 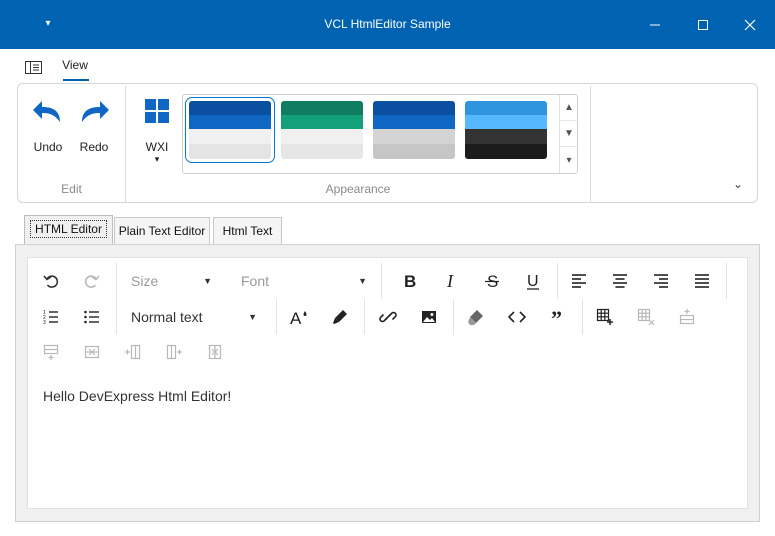 I want to click on gallery-expand-icon: ▾, so click(x=569, y=160).